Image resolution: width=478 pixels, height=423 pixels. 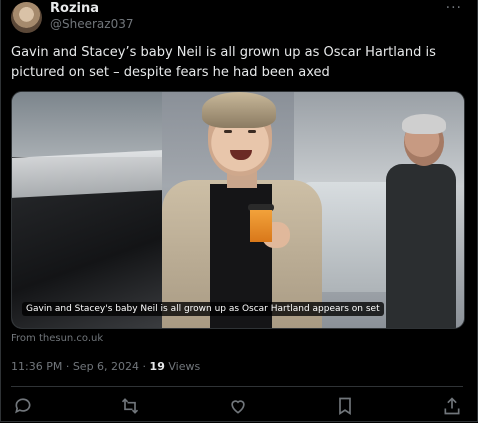 What do you see at coordinates (345, 406) in the screenshot?
I see `bookmark-icon` at bounding box center [345, 406].